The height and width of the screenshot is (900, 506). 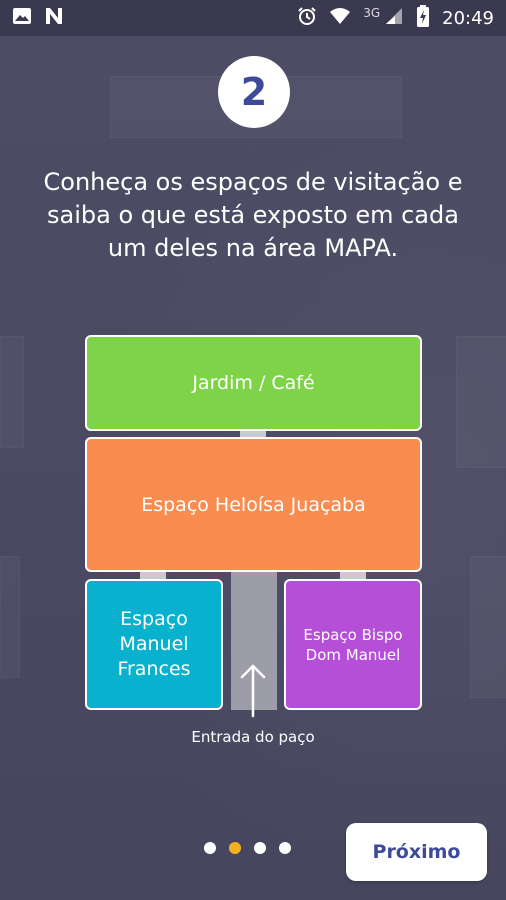 I want to click on alarm-icon, so click(x=307, y=18).